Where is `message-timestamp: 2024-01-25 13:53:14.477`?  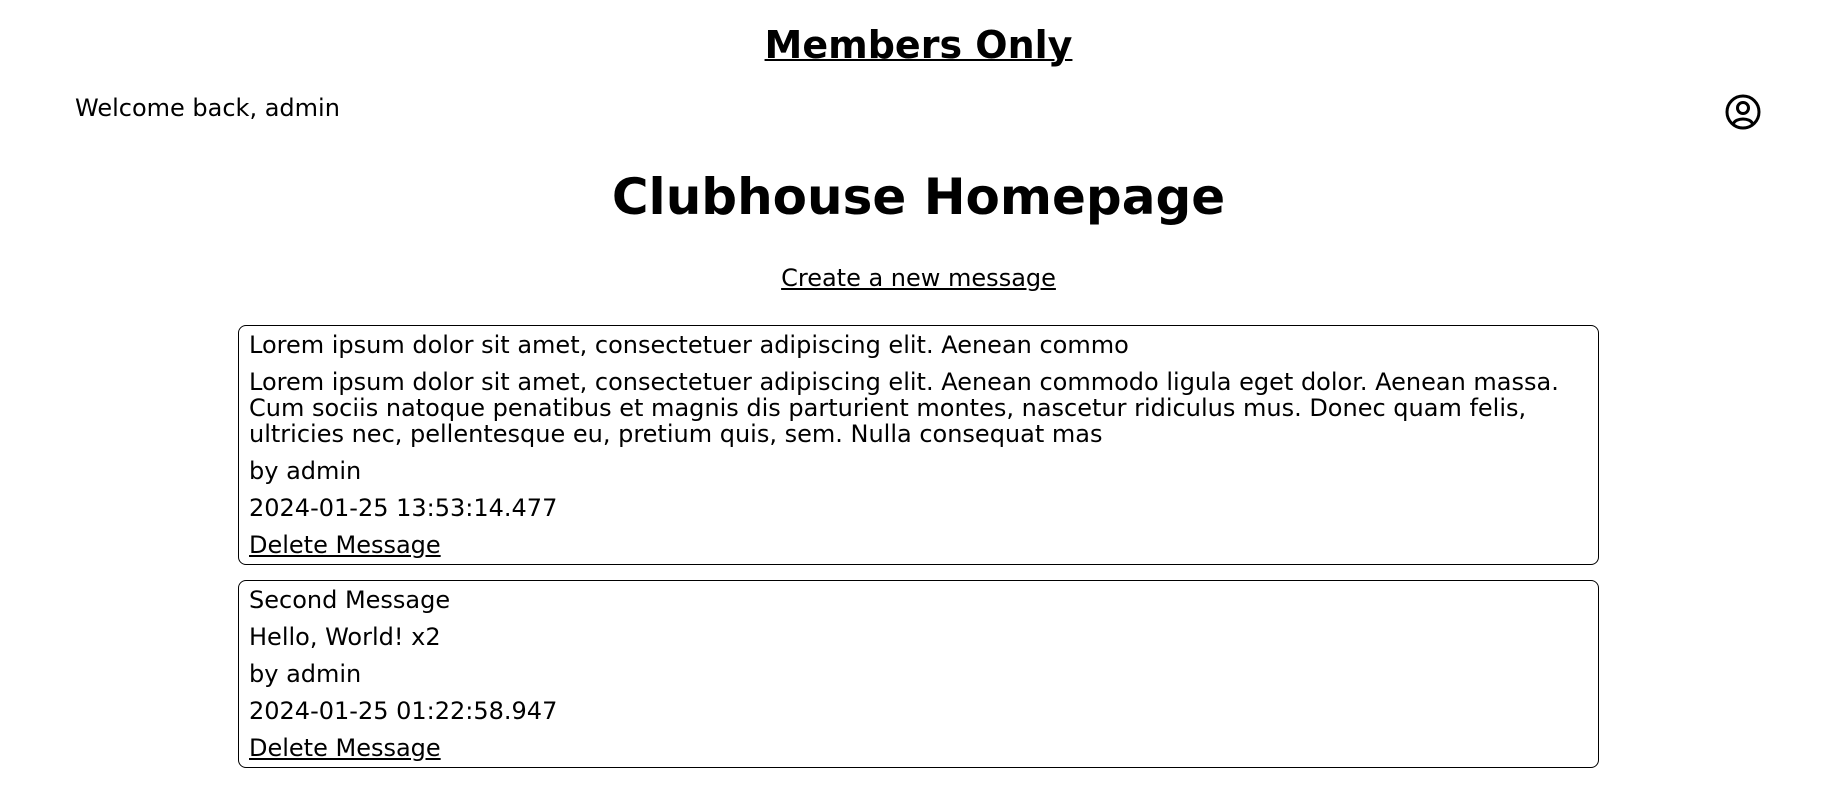
message-timestamp: 2024-01-25 13:53:14.477 is located at coordinates (403, 508).